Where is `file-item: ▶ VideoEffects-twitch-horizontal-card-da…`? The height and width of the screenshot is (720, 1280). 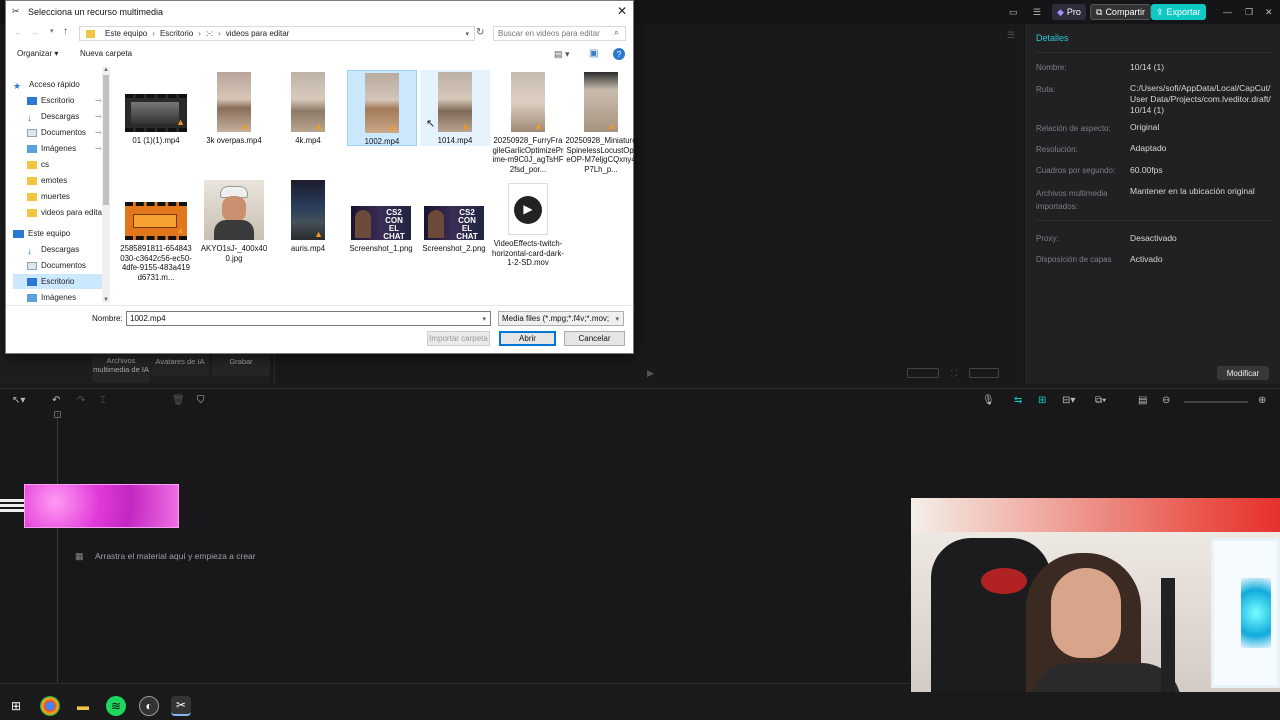 file-item: ▶ VideoEffects-twitch-horizontal-card-da… is located at coordinates (528, 225).